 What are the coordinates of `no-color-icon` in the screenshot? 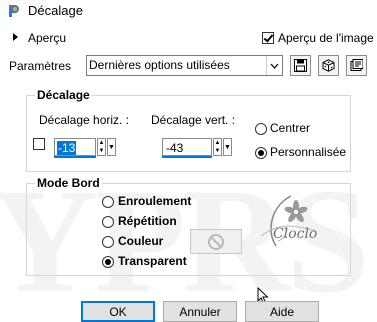 It's located at (216, 241).